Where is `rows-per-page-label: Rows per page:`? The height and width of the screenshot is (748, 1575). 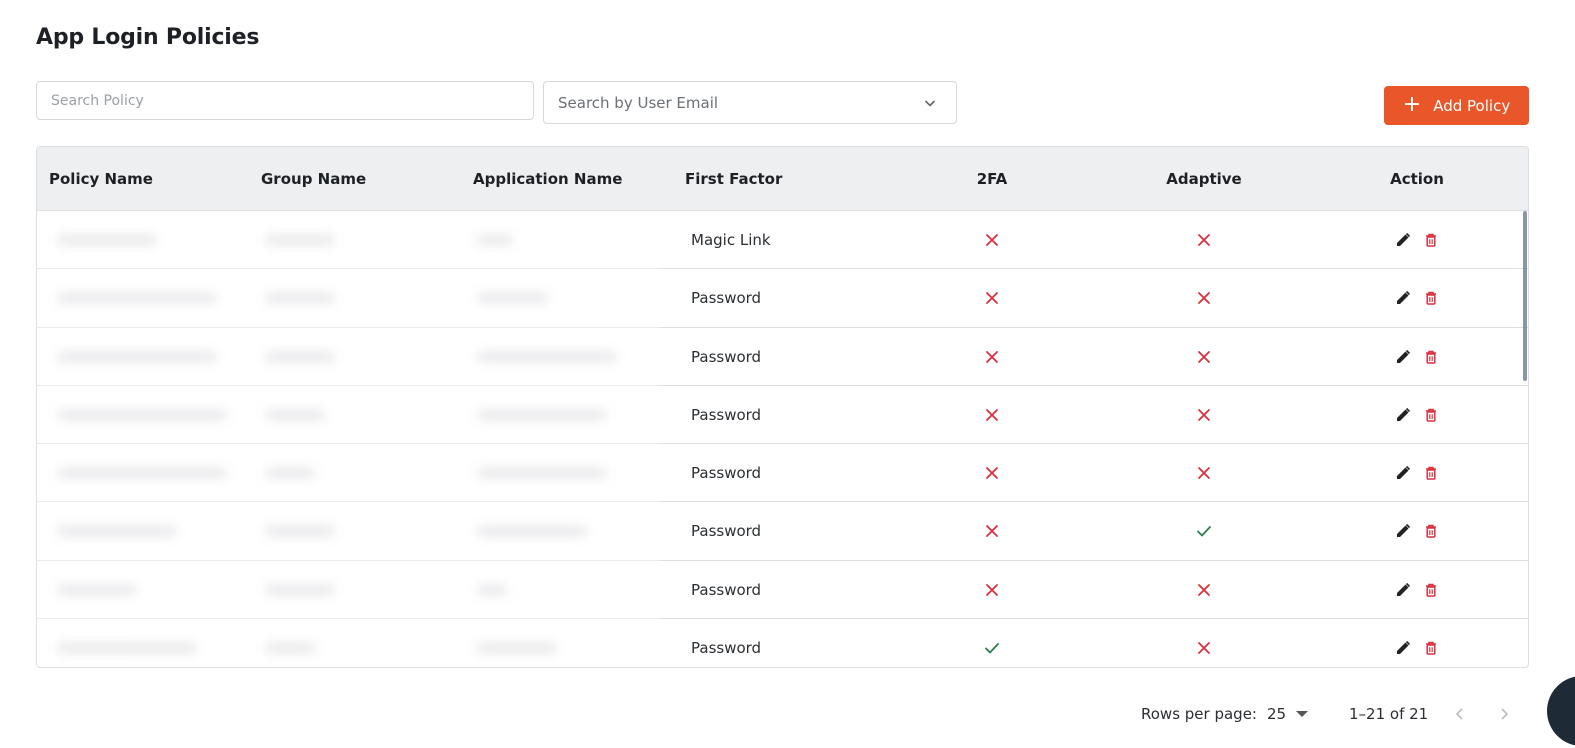 rows-per-page-label: Rows per page: is located at coordinates (1199, 714).